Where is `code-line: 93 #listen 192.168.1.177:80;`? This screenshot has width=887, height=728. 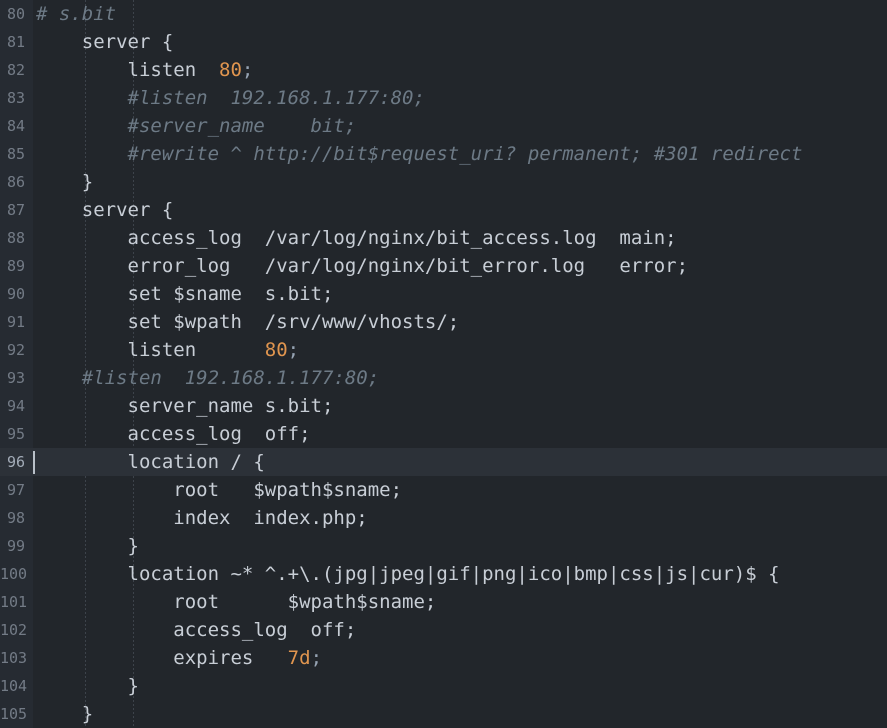 code-line: 93 #listen 192.168.1.177:80; is located at coordinates (443, 378).